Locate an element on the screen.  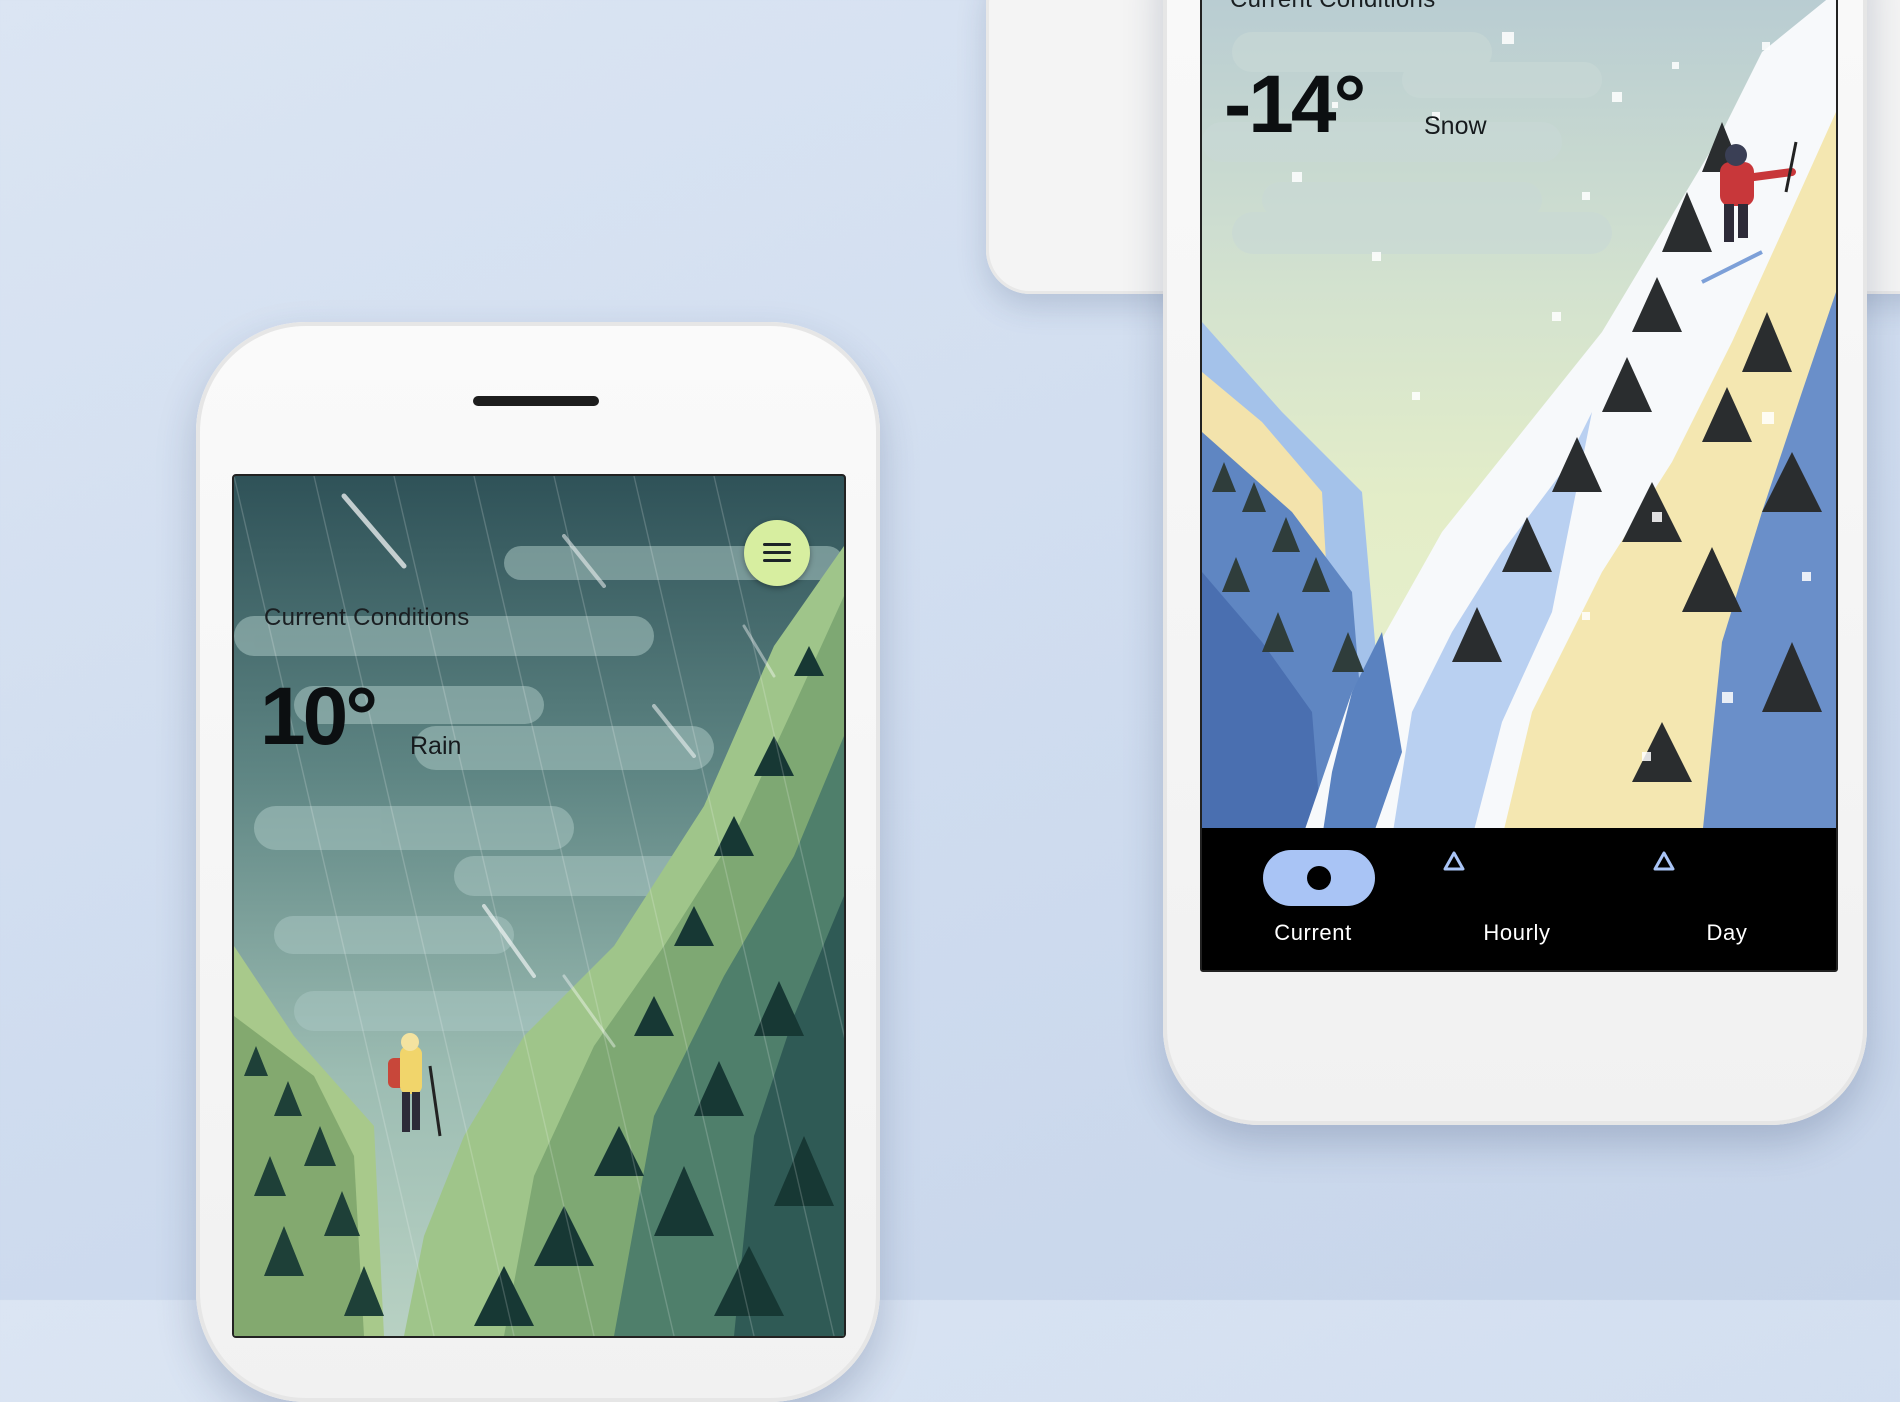
temperature-value: -14° is located at coordinates (1295, 104).